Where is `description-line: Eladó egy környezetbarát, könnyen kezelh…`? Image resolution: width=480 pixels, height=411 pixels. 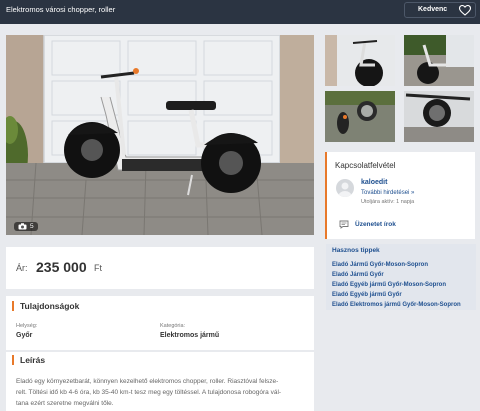
description-line: Eladó egy környezetbarát, könnyen kezelh… is located at coordinates (147, 381).